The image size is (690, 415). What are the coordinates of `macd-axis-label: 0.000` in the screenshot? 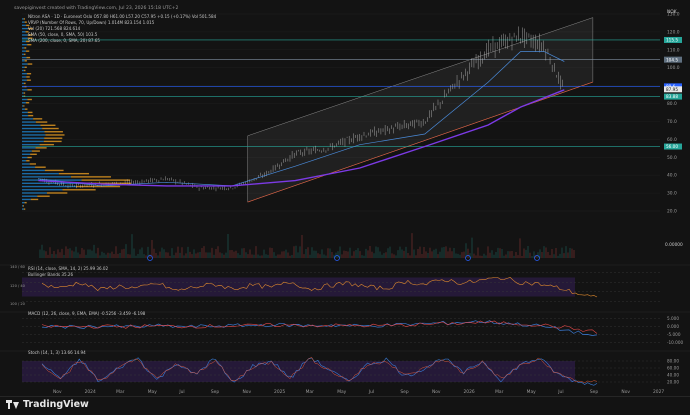 It's located at (673, 326).